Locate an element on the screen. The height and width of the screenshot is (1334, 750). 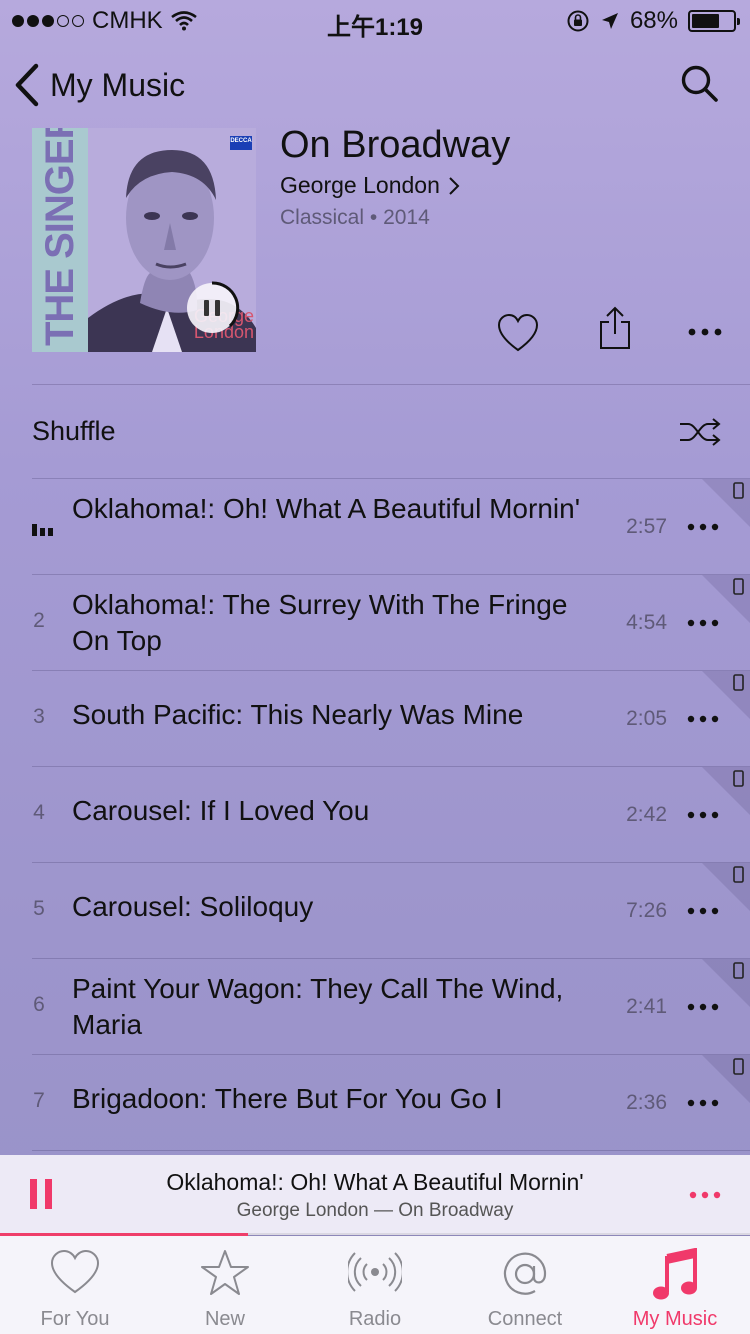
album-genre: Classical is located at coordinates (322, 217).